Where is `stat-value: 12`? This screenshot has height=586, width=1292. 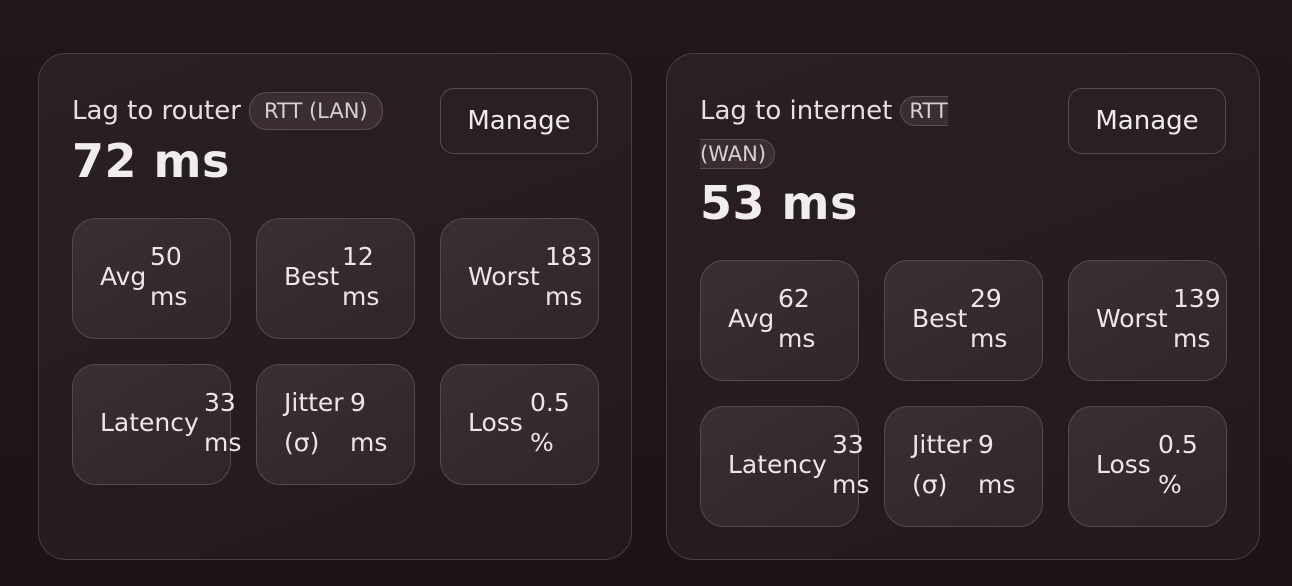
stat-value: 12 is located at coordinates (358, 256).